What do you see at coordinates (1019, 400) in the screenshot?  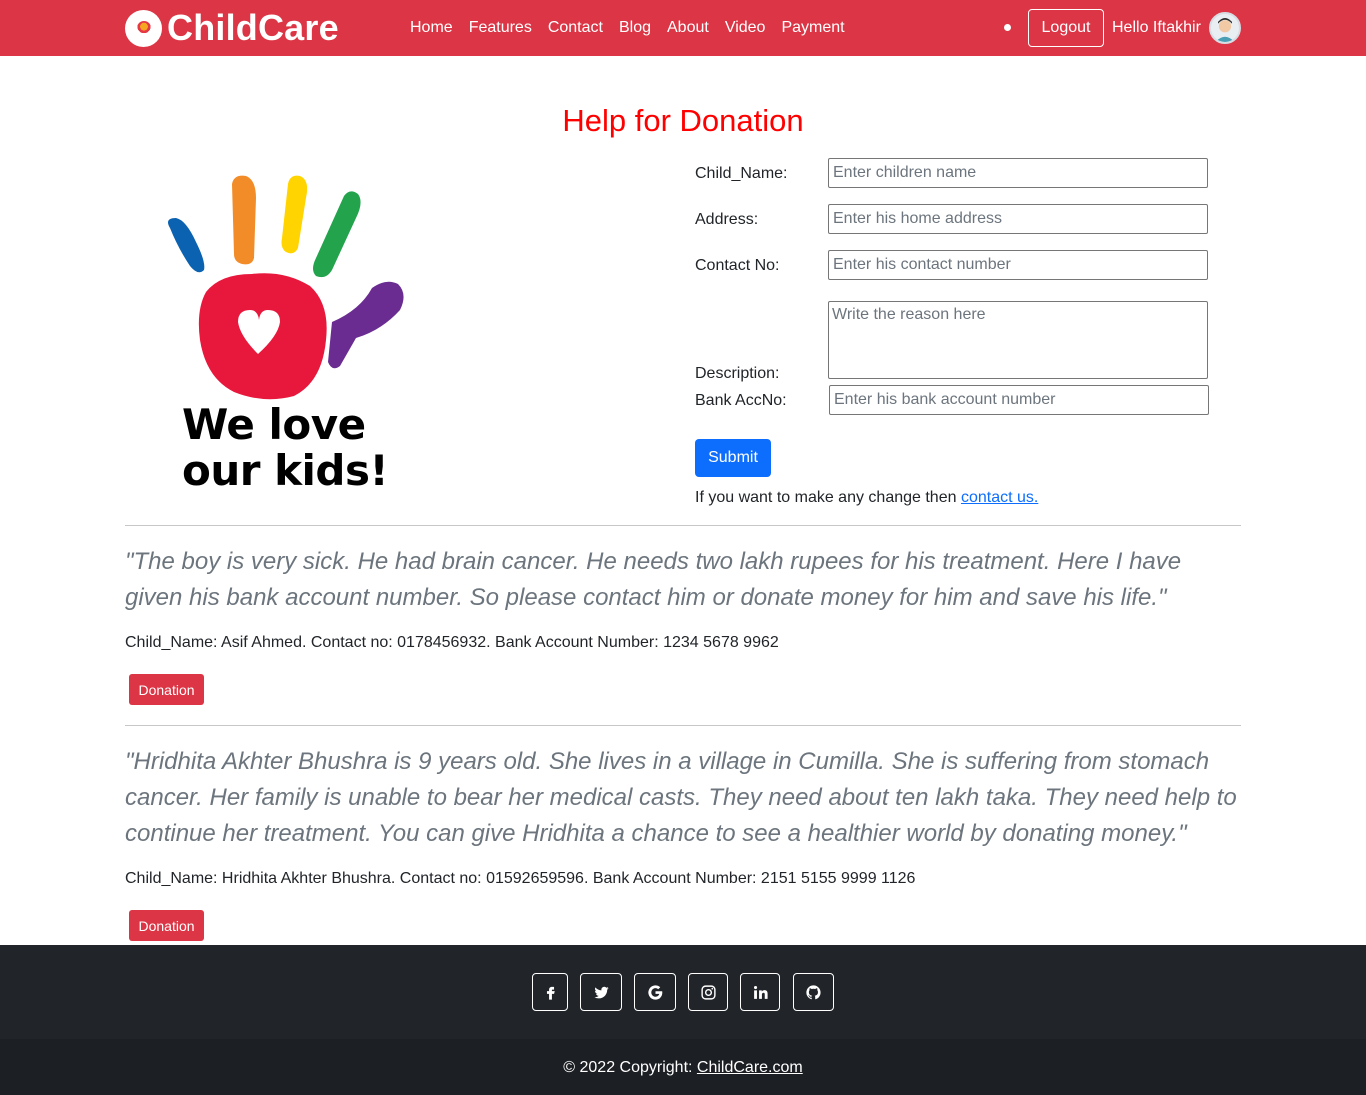 I see `bank-account-input` at bounding box center [1019, 400].